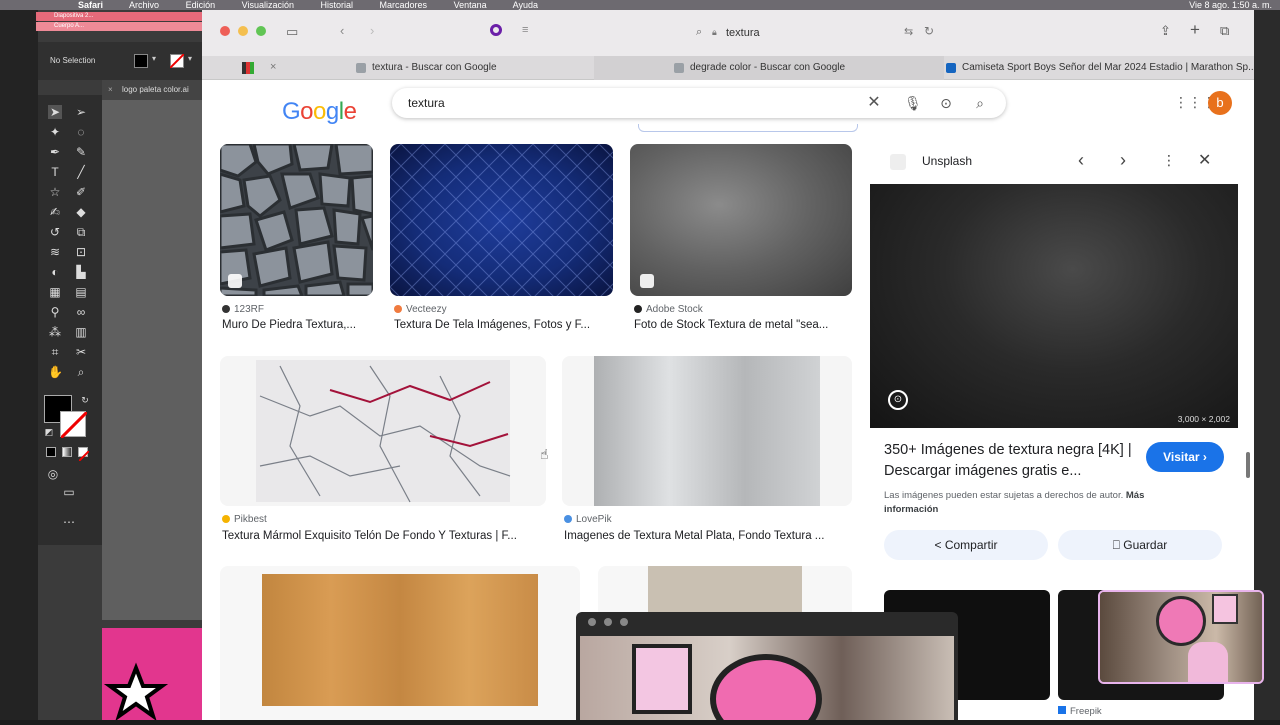 The width and height of the screenshot is (1280, 725). Describe the element at coordinates (1204, 160) in the screenshot. I see `close-icon: ✕` at that location.